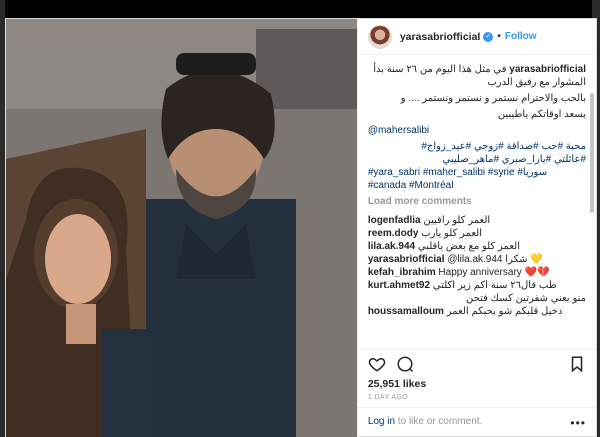  What do you see at coordinates (440, 37) in the screenshot?
I see `post-username: yarasabriofficial` at bounding box center [440, 37].